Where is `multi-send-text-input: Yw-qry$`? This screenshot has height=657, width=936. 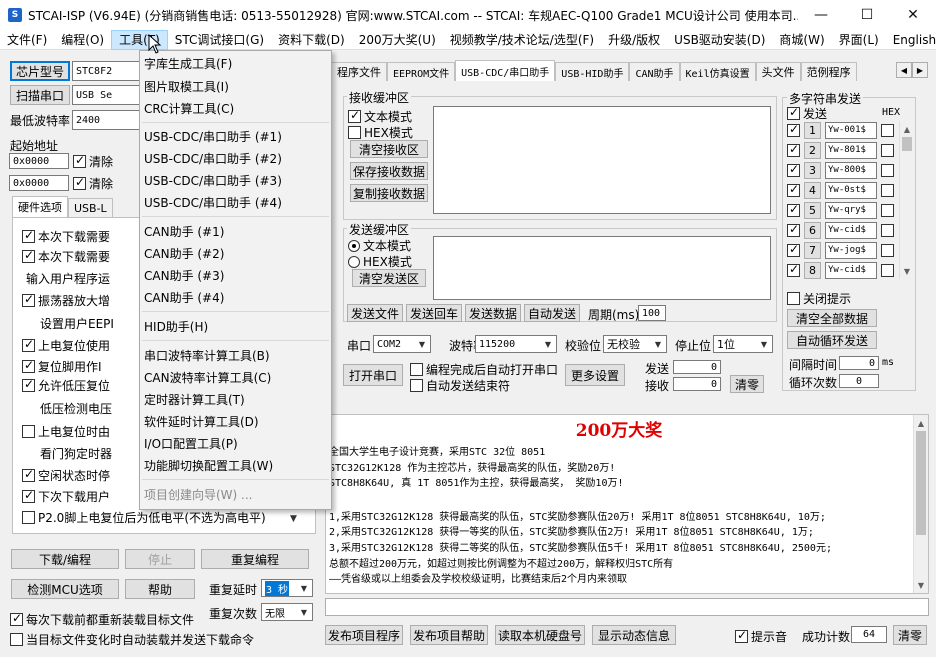 multi-send-text-input: Yw-qry$ is located at coordinates (851, 210).